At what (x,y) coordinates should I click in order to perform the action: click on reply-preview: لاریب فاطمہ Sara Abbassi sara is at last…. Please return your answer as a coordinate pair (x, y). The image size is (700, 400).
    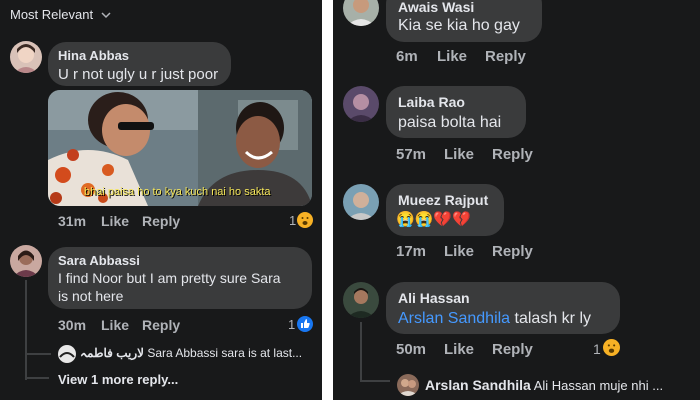
    Looking at the image, I should click on (191, 353).